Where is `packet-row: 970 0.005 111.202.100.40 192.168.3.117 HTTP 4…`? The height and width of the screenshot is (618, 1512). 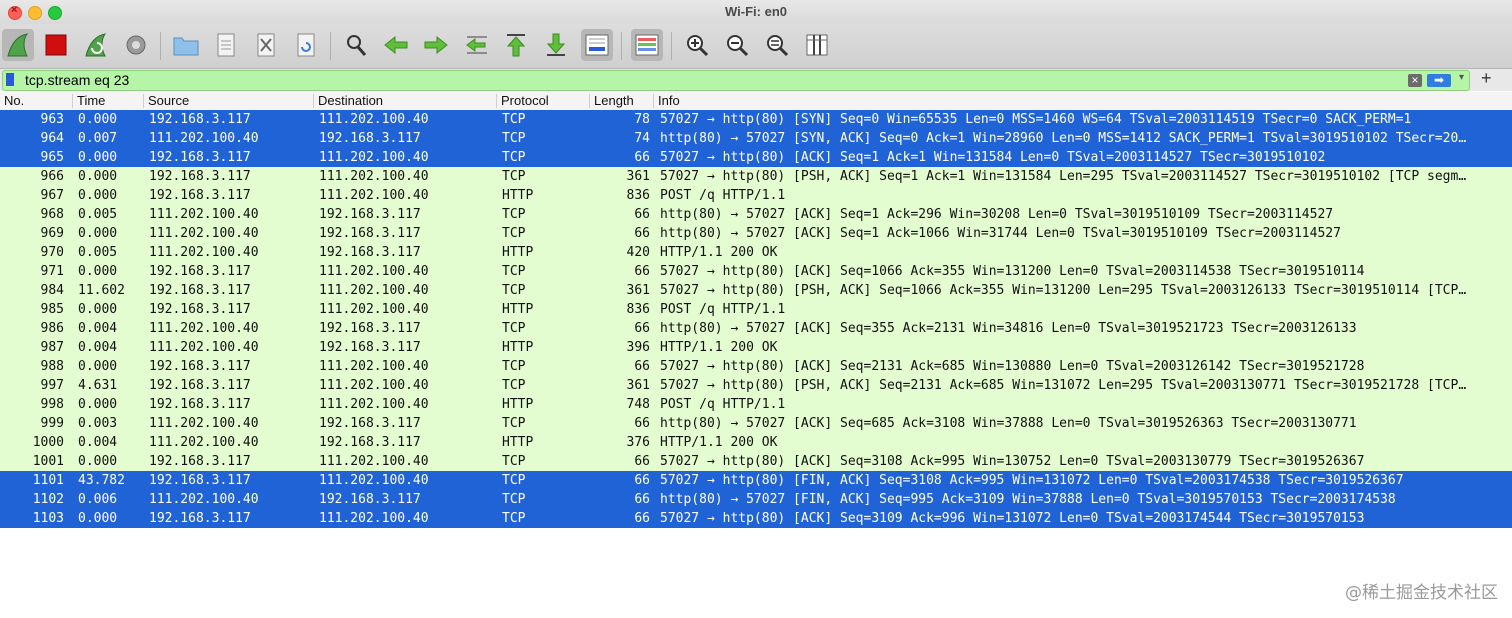
packet-row: 970 0.005 111.202.100.40 192.168.3.117 HTTP 4… is located at coordinates (756, 252).